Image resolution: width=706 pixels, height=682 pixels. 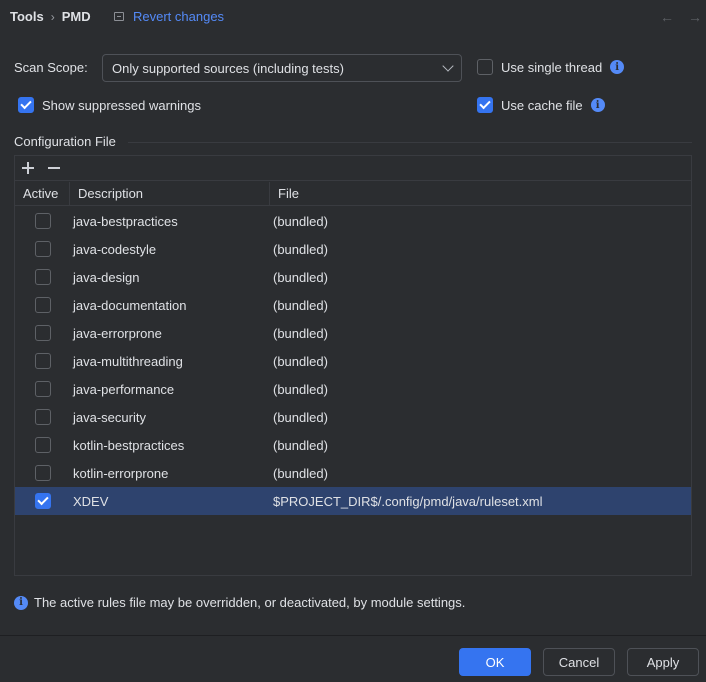 What do you see at coordinates (663, 662) in the screenshot?
I see `apply-button: Apply` at bounding box center [663, 662].